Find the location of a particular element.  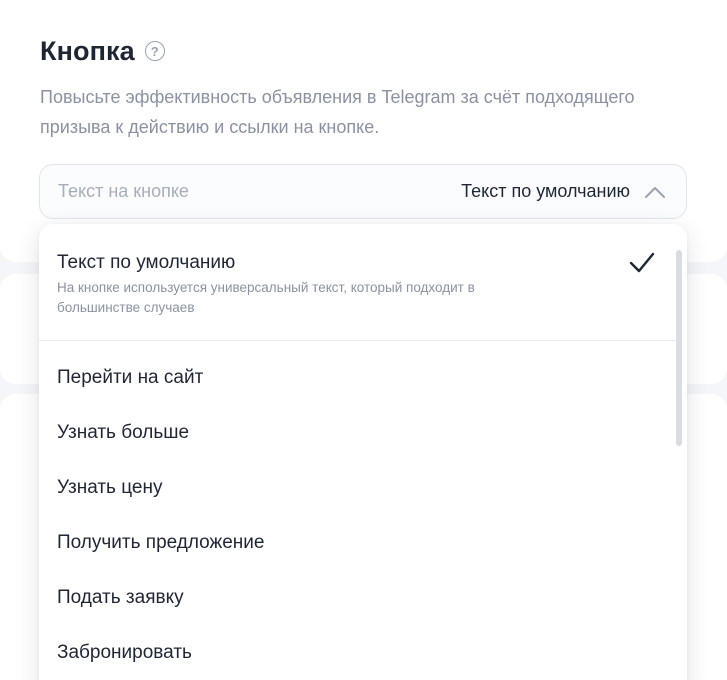

option-go-to-site: Перейти на сайт is located at coordinates (357, 378).